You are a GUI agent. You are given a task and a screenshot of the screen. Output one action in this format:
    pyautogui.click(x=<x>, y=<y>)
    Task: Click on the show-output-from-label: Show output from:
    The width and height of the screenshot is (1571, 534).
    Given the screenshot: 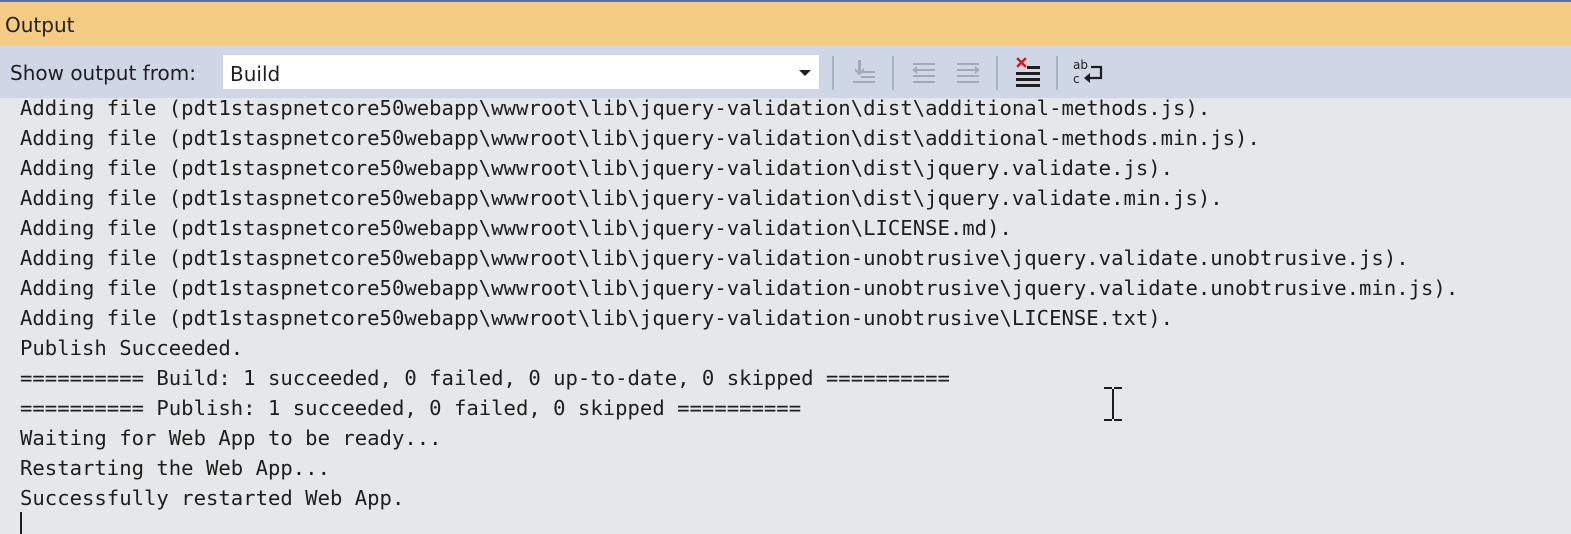 What is the action you would take?
    pyautogui.click(x=103, y=73)
    